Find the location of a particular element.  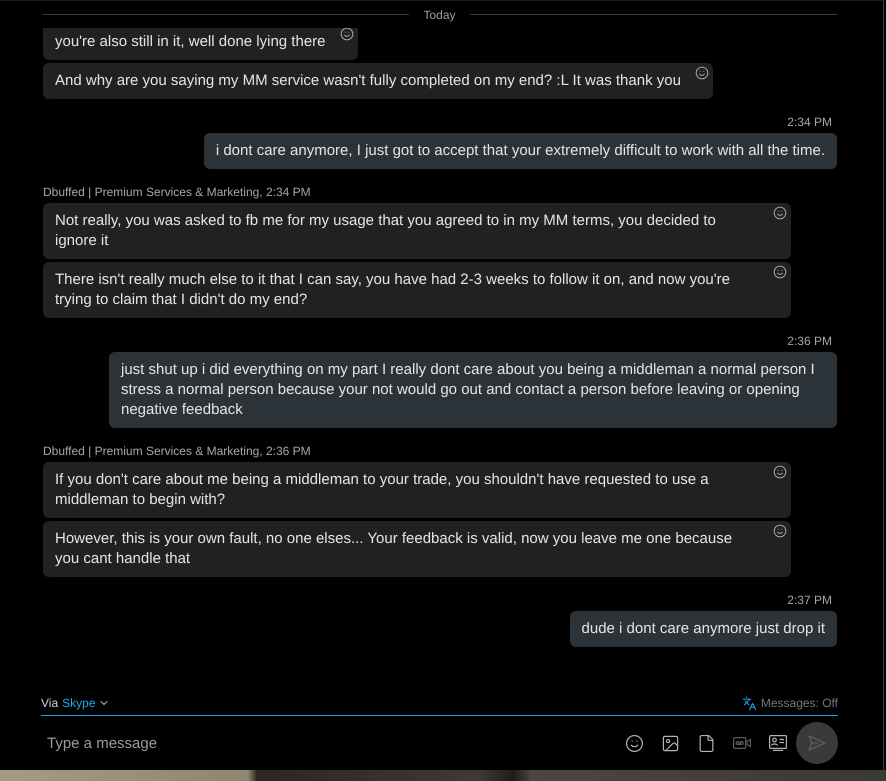

via-label: Via is located at coordinates (49, 703).